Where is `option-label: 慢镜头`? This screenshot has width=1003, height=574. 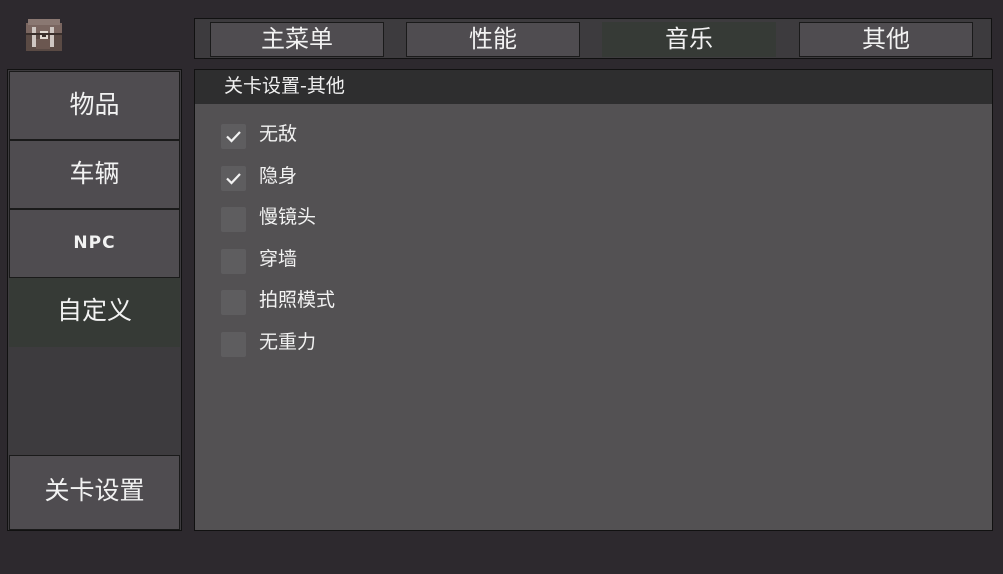 option-label: 慢镜头 is located at coordinates (288, 217).